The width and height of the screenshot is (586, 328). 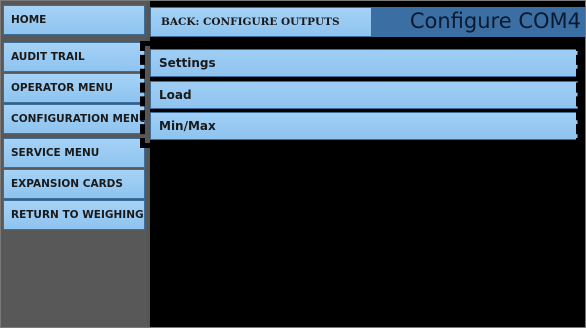 I want to click on sidebar-item-home: HOME, so click(x=74, y=20).